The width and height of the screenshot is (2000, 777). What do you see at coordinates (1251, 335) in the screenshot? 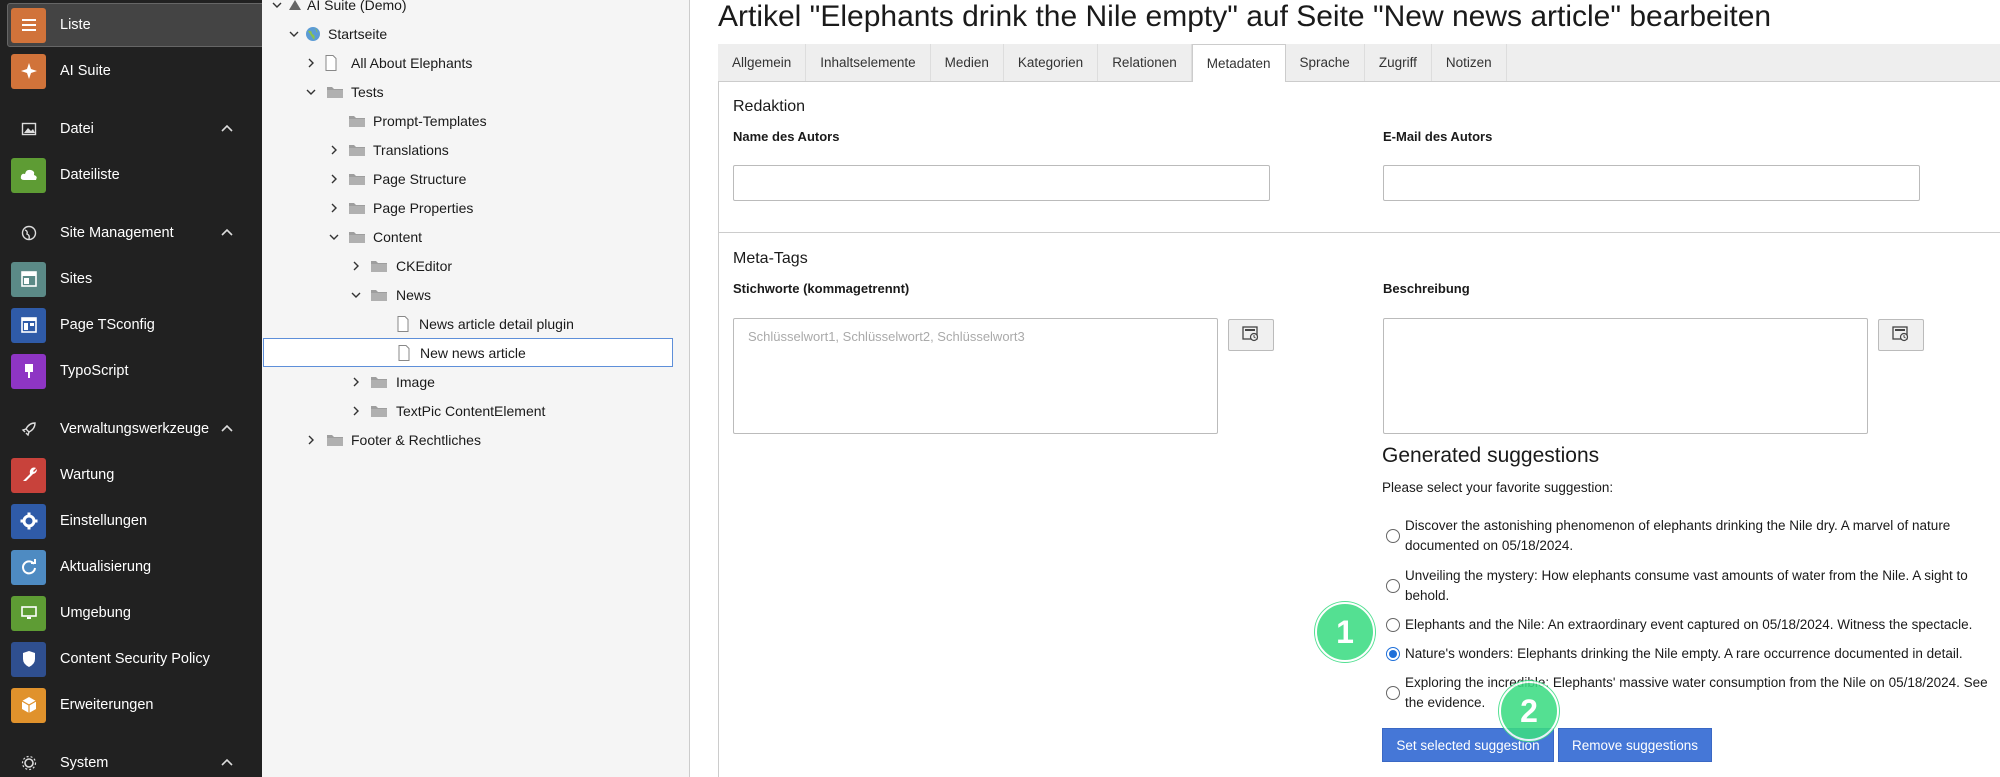
I see `ai-generate-keywords-button` at bounding box center [1251, 335].